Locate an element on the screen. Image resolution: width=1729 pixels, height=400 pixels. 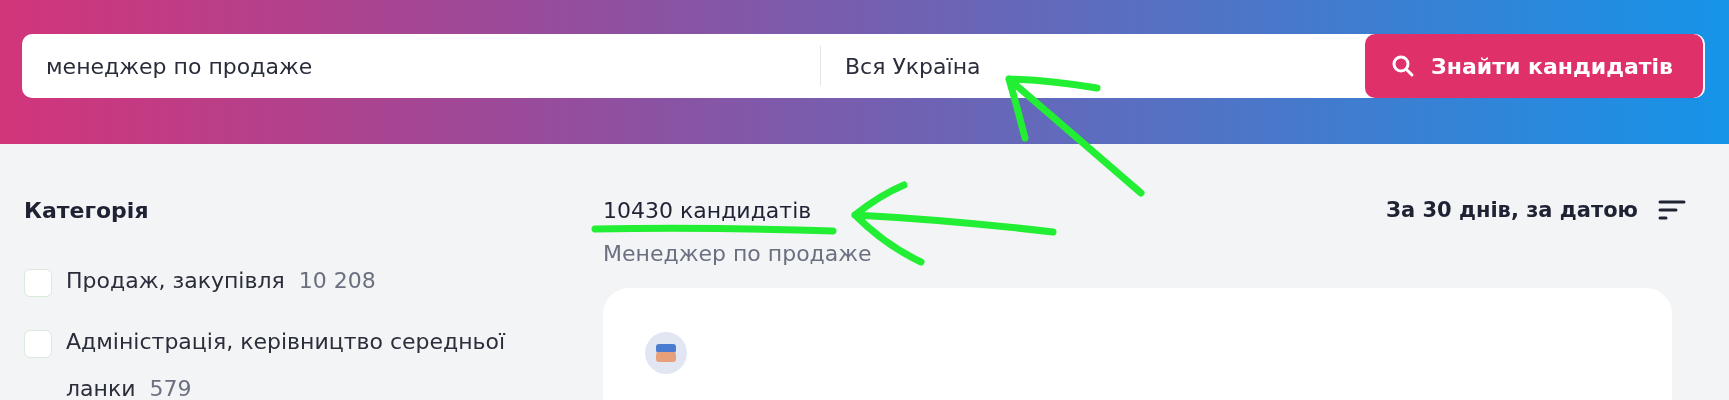
results-count: 10430 кандидатів is located at coordinates (708, 210).